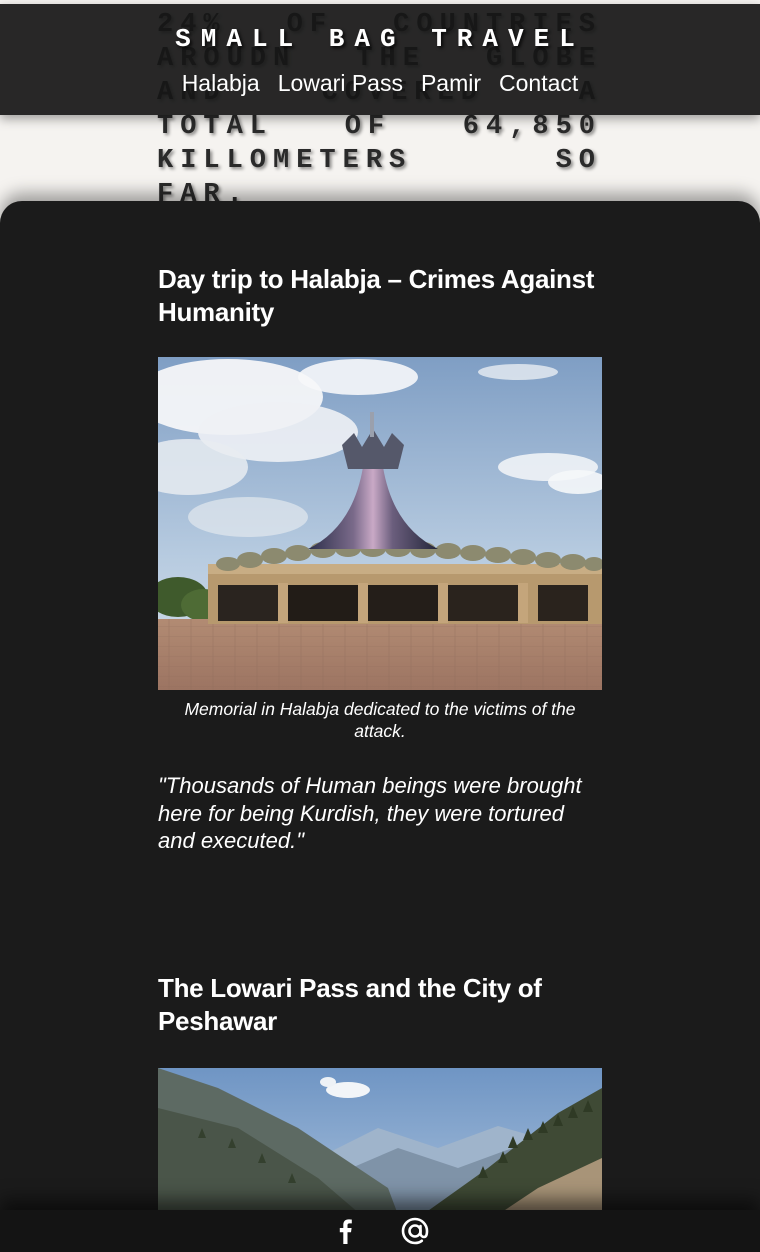 The height and width of the screenshot is (1252, 760). Describe the element at coordinates (415, 1231) in the screenshot. I see `at-sign-icon` at that location.